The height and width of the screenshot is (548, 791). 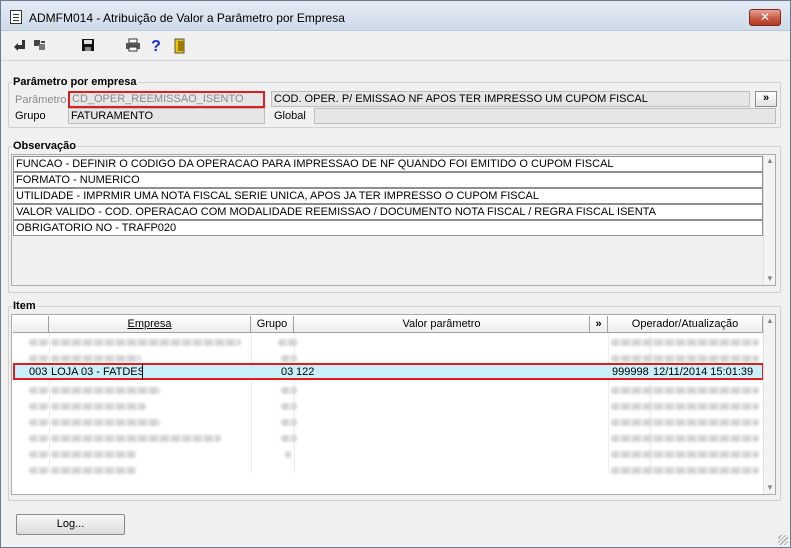 I want to click on column-header-operador-label: Operador/Atualização, so click(x=685, y=324).